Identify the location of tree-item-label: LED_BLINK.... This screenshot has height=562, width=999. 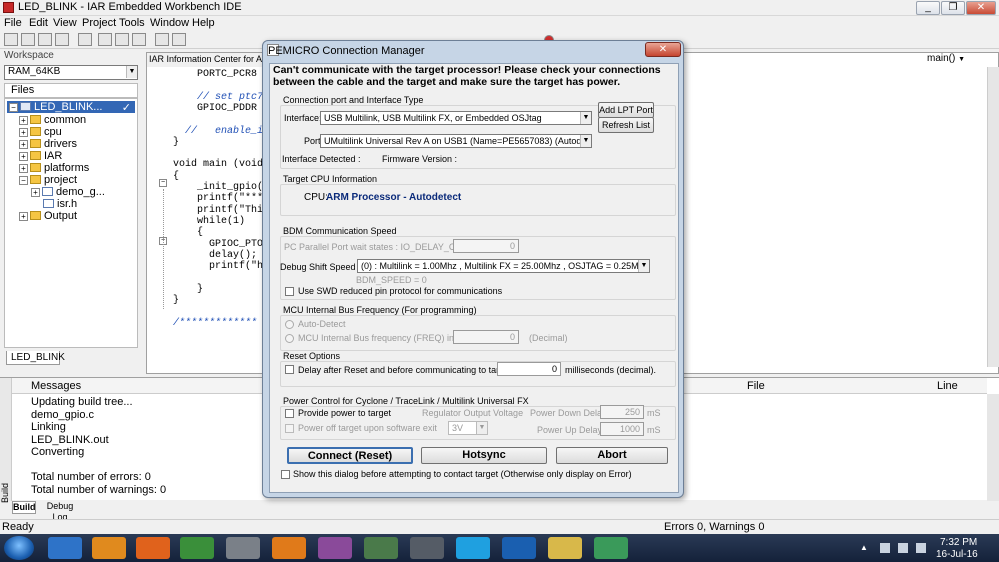
(68, 107).